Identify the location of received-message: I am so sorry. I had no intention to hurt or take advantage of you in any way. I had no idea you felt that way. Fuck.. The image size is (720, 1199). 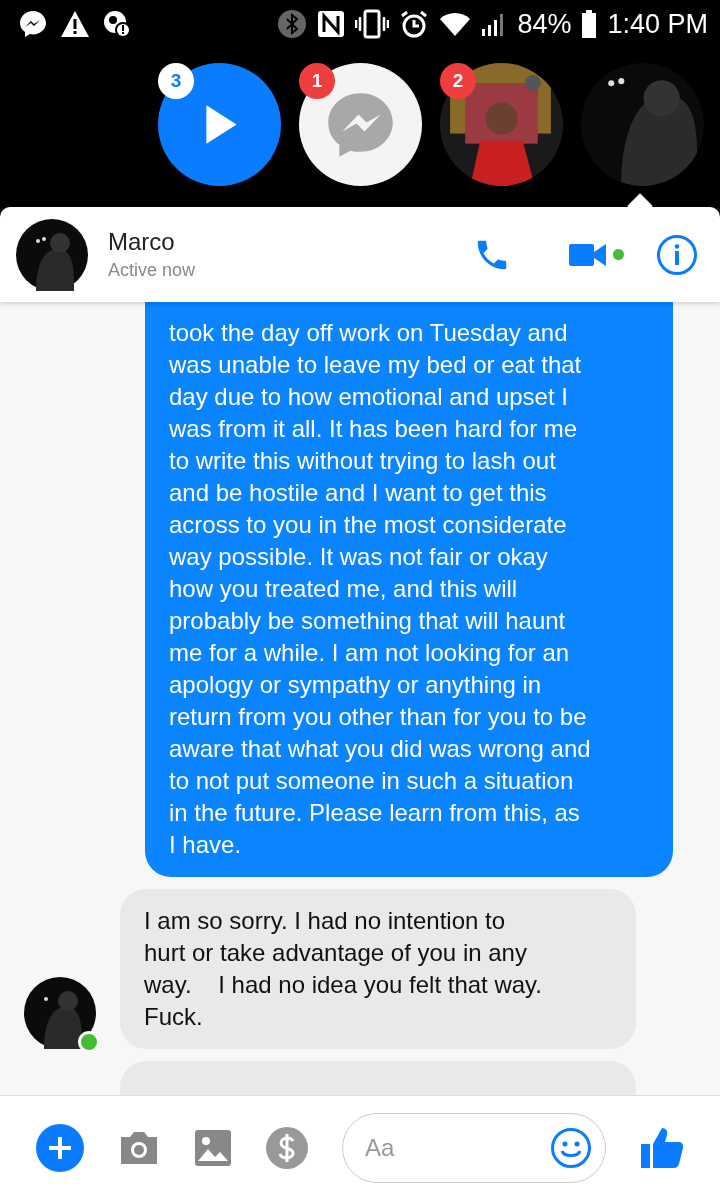
(378, 969).